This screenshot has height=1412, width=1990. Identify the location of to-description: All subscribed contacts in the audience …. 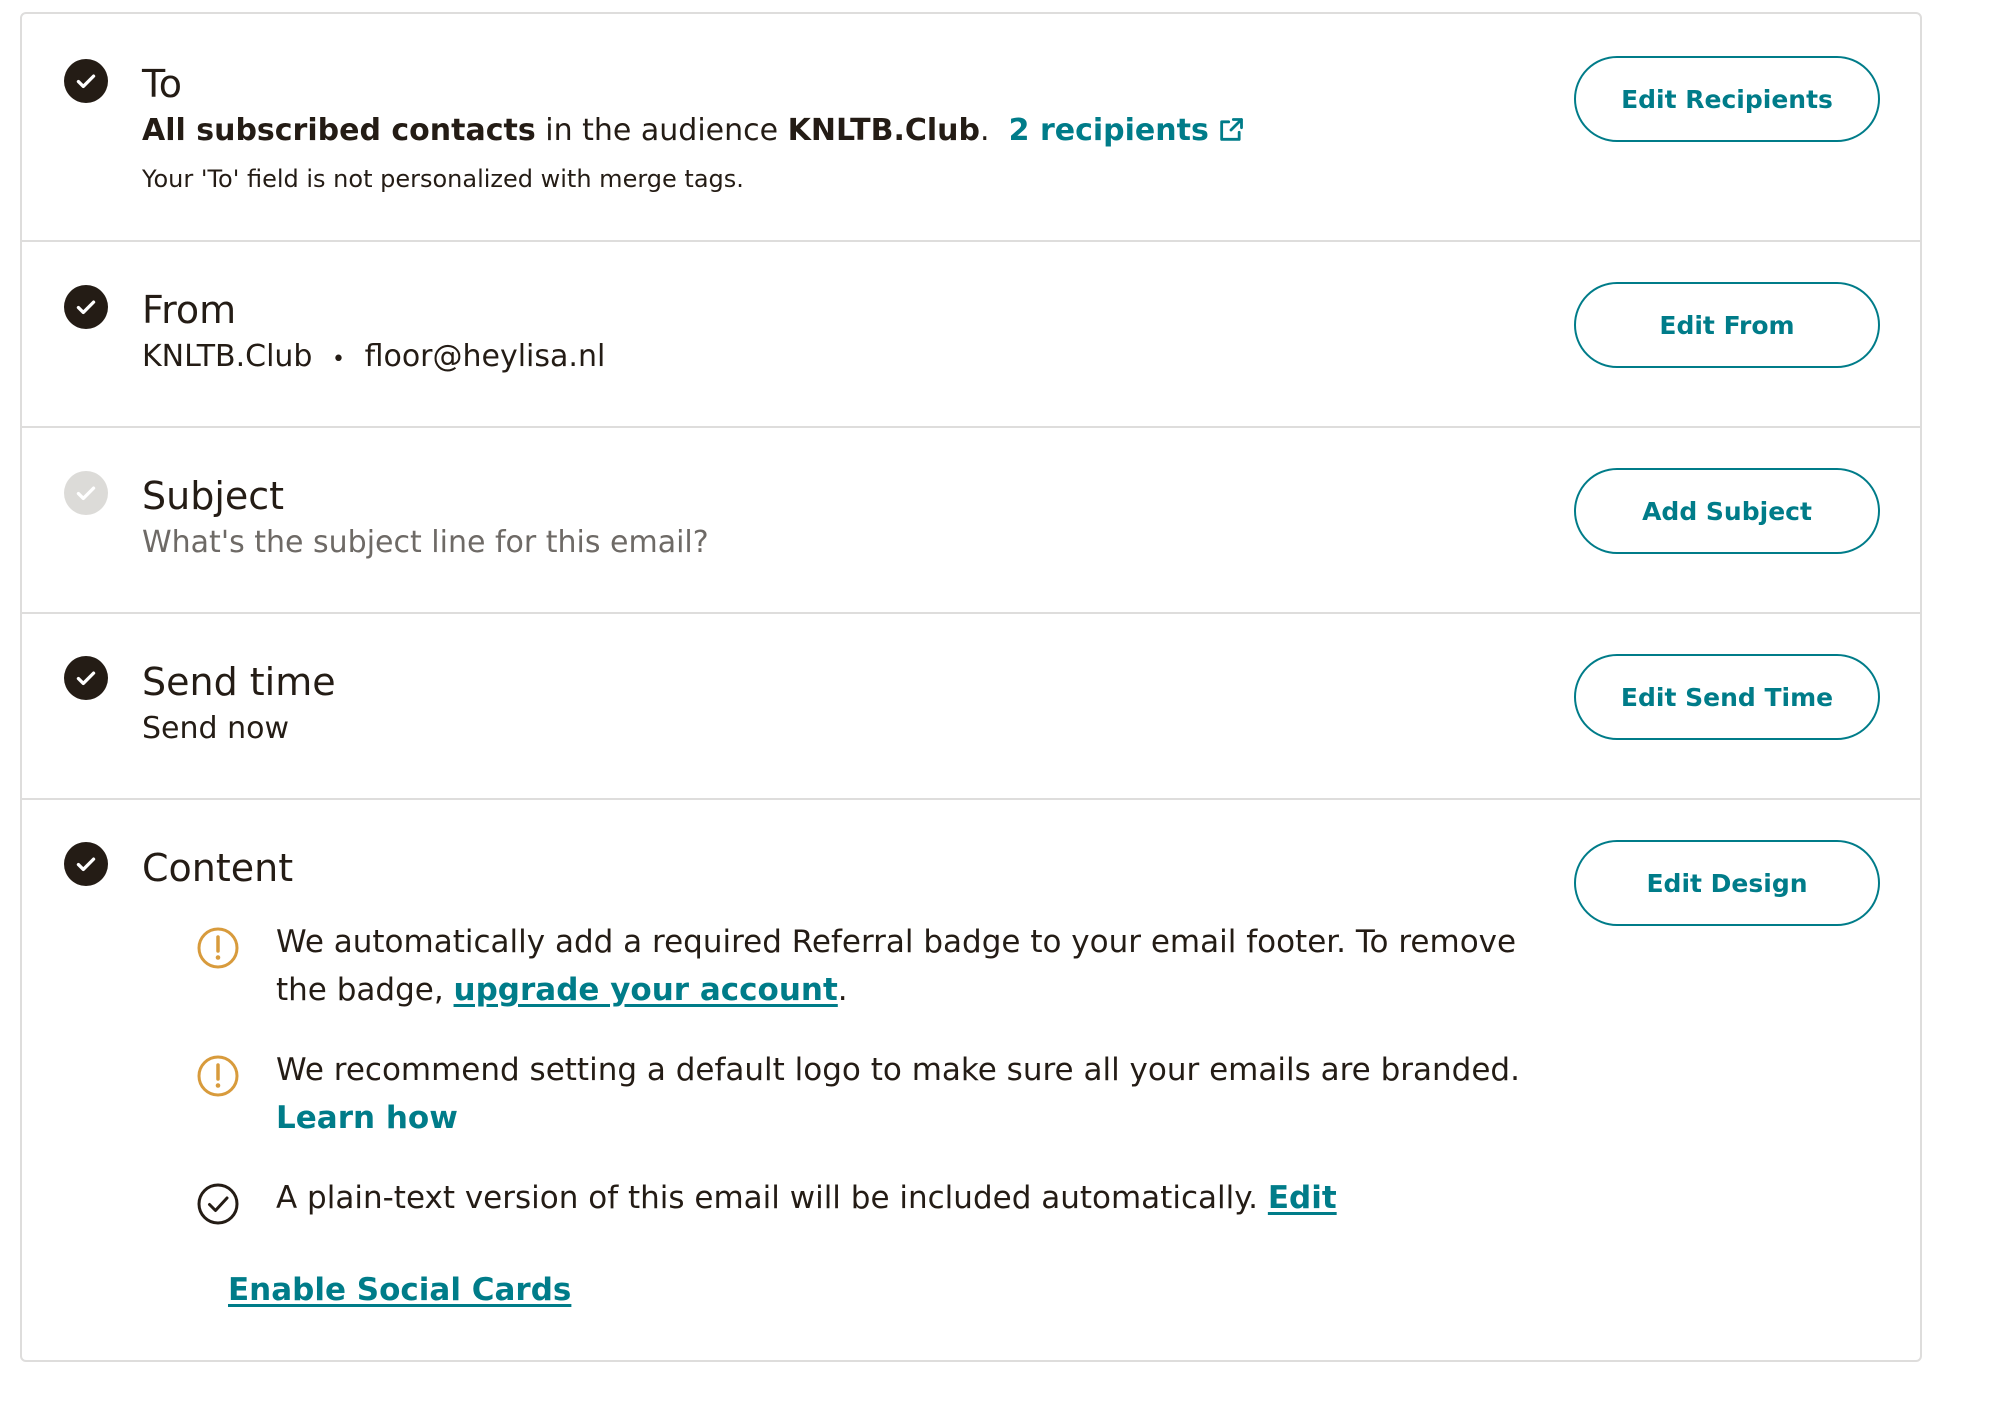
(693, 131).